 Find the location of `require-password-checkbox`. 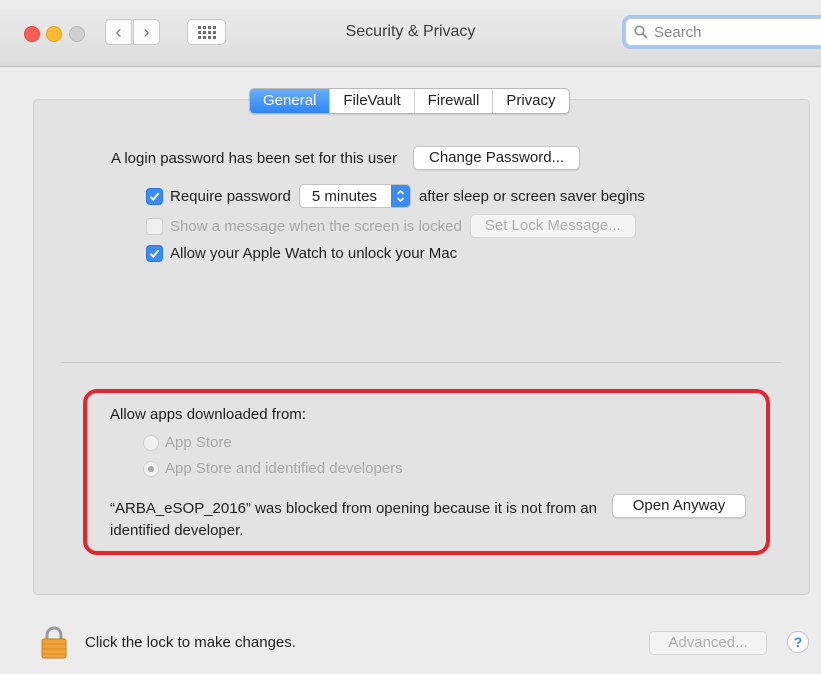

require-password-checkbox is located at coordinates (154, 196).